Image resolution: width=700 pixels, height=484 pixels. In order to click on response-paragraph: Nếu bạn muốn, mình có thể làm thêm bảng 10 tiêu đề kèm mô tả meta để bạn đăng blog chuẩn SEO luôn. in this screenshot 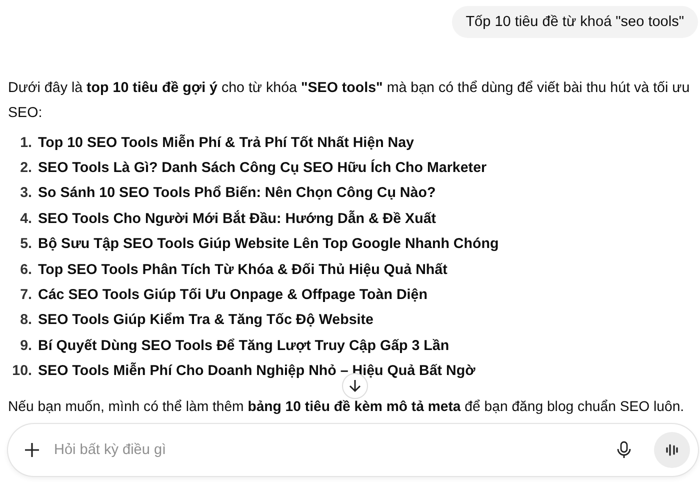, I will do `click(347, 405)`.